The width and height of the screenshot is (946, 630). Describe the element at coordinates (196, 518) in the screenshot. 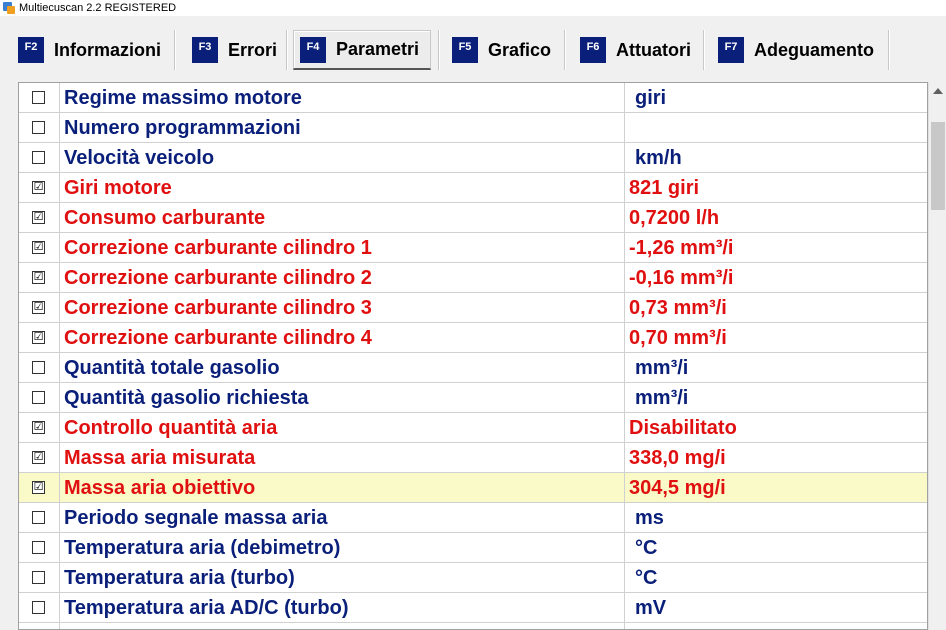

I see `parameter-name: Periodo segnale massa aria` at that location.